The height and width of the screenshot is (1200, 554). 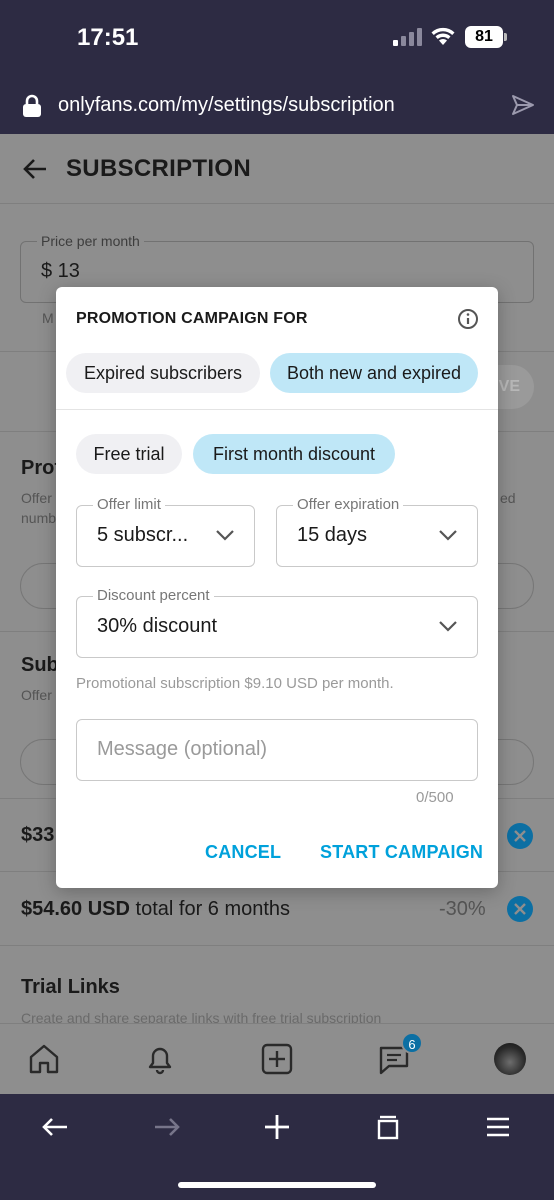 What do you see at coordinates (412, 1043) in the screenshot?
I see `messages-badge: 6` at bounding box center [412, 1043].